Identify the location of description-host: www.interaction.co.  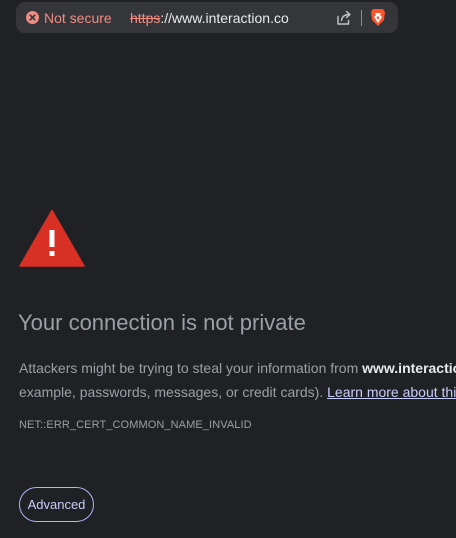
(409, 368).